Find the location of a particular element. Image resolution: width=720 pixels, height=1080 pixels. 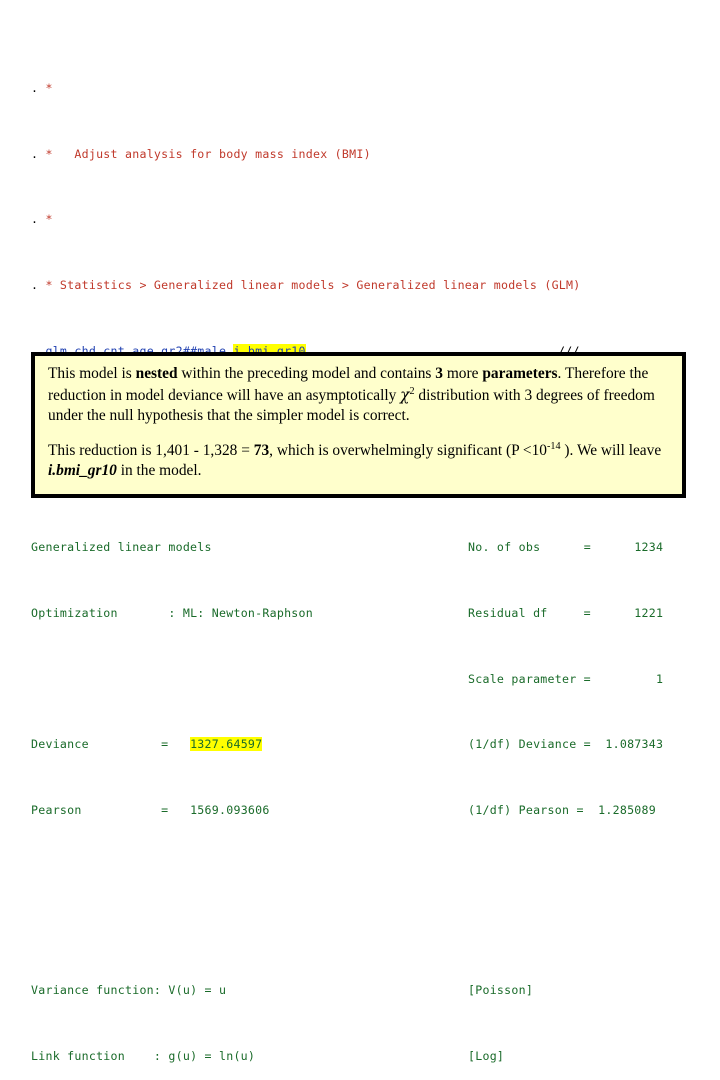

callout-p2-seg5: in the model. is located at coordinates (159, 470).